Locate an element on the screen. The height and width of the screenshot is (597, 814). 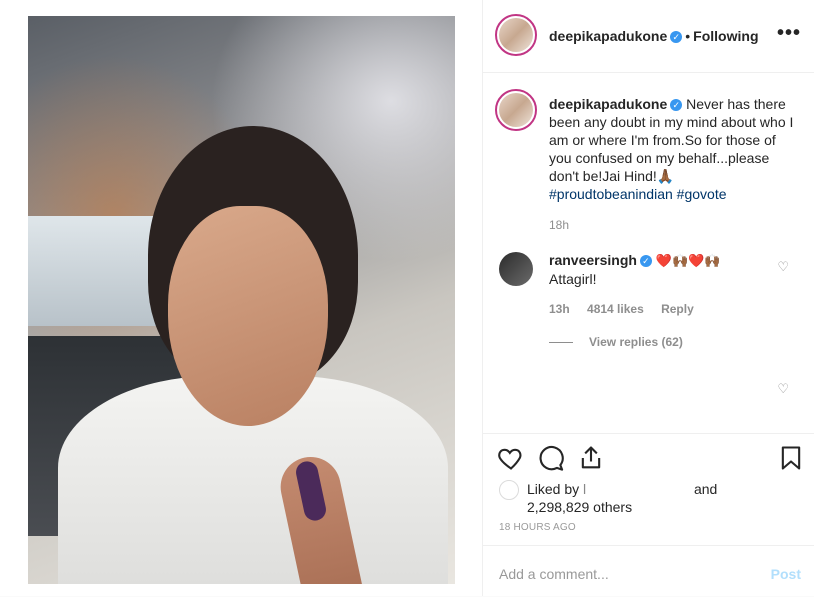
caption-author-avatar is located at coordinates (516, 110).